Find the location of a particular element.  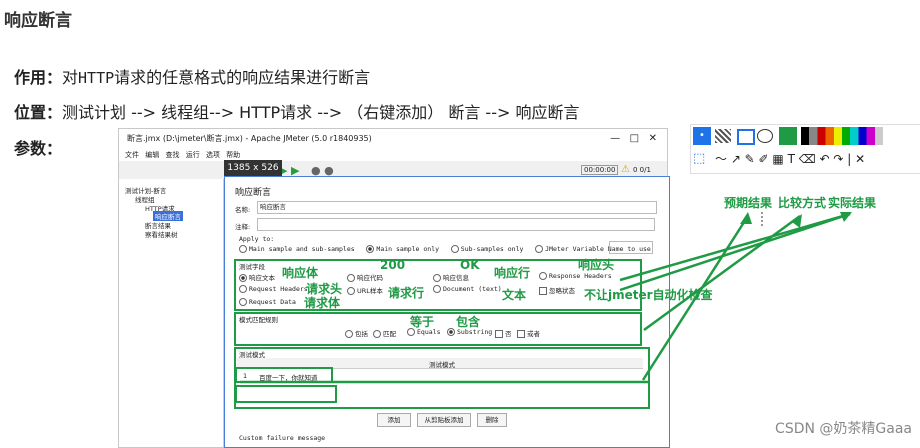

arrowhead-compare is located at coordinates (797, 221).